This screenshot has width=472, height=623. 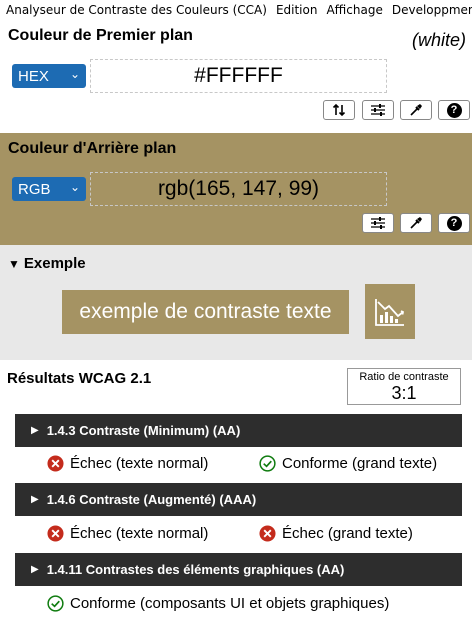 I want to click on foreground-sliders-button, so click(x=378, y=110).